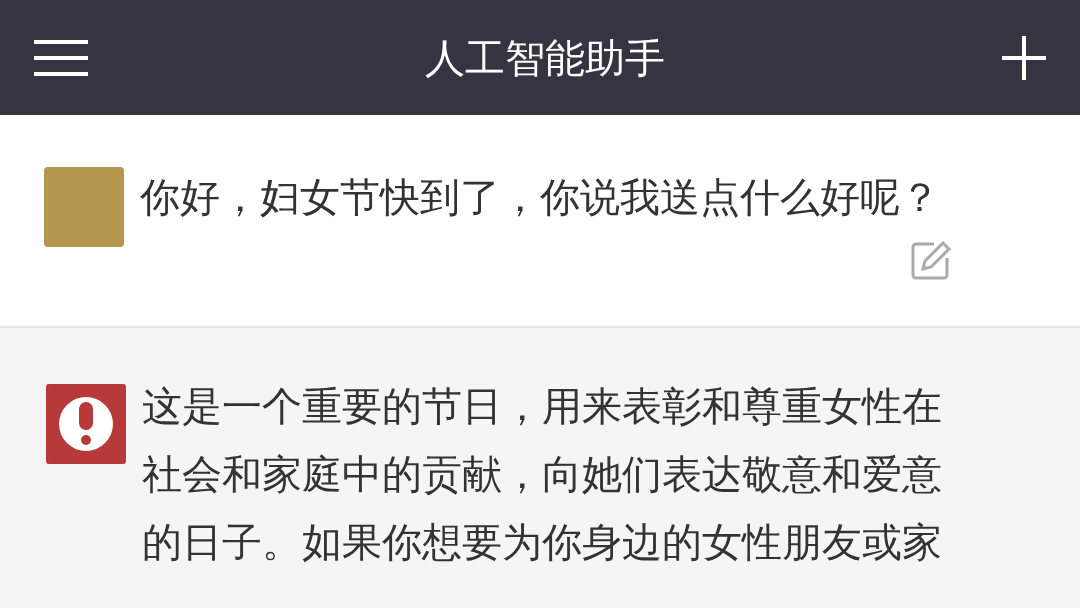  What do you see at coordinates (86, 424) in the screenshot?
I see `alert-icon` at bounding box center [86, 424].